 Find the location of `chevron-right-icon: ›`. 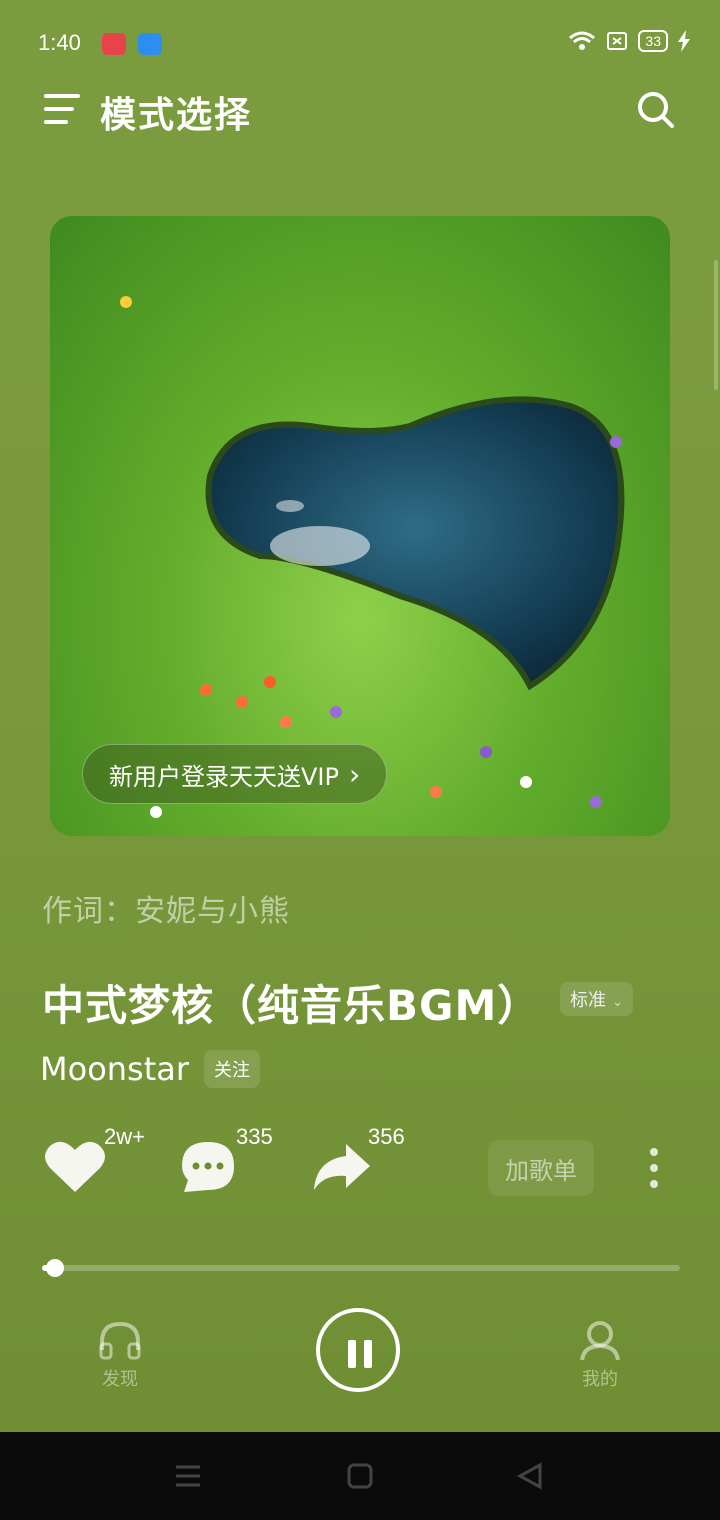

chevron-right-icon: › is located at coordinates (354, 774).